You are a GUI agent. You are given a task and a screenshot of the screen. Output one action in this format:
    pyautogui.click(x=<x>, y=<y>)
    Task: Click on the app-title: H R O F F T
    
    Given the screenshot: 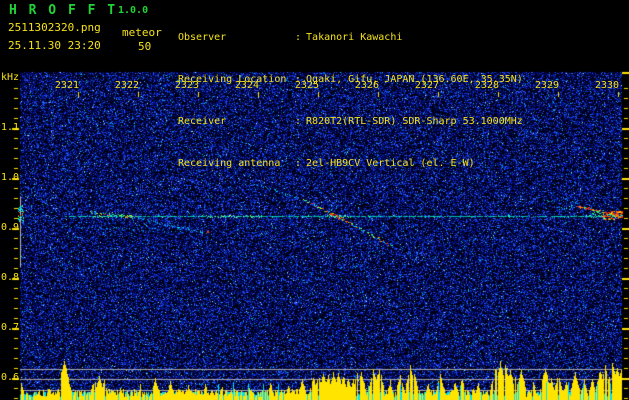 What is the action you would take?
    pyautogui.click(x=63, y=10)
    